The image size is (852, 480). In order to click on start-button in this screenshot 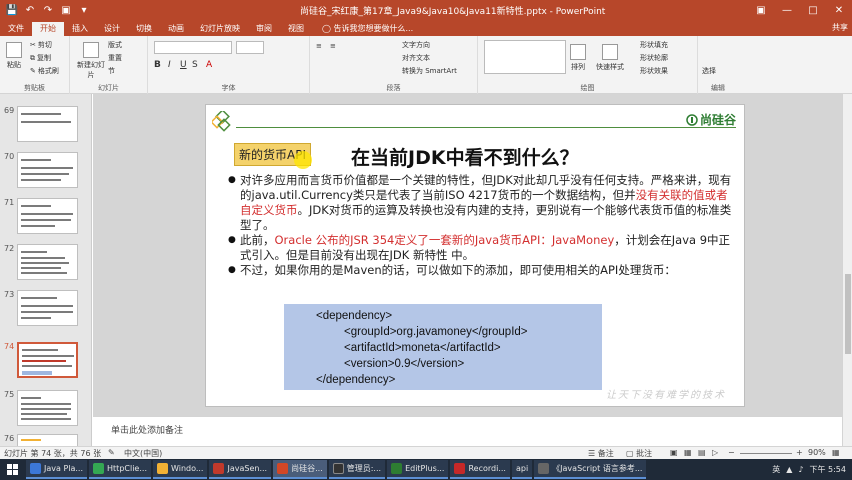, I will do `click(13, 469)`.